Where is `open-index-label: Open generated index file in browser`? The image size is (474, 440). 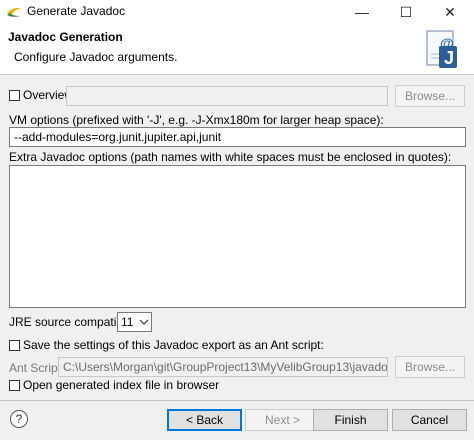 open-index-label: Open generated index file in browser is located at coordinates (121, 385).